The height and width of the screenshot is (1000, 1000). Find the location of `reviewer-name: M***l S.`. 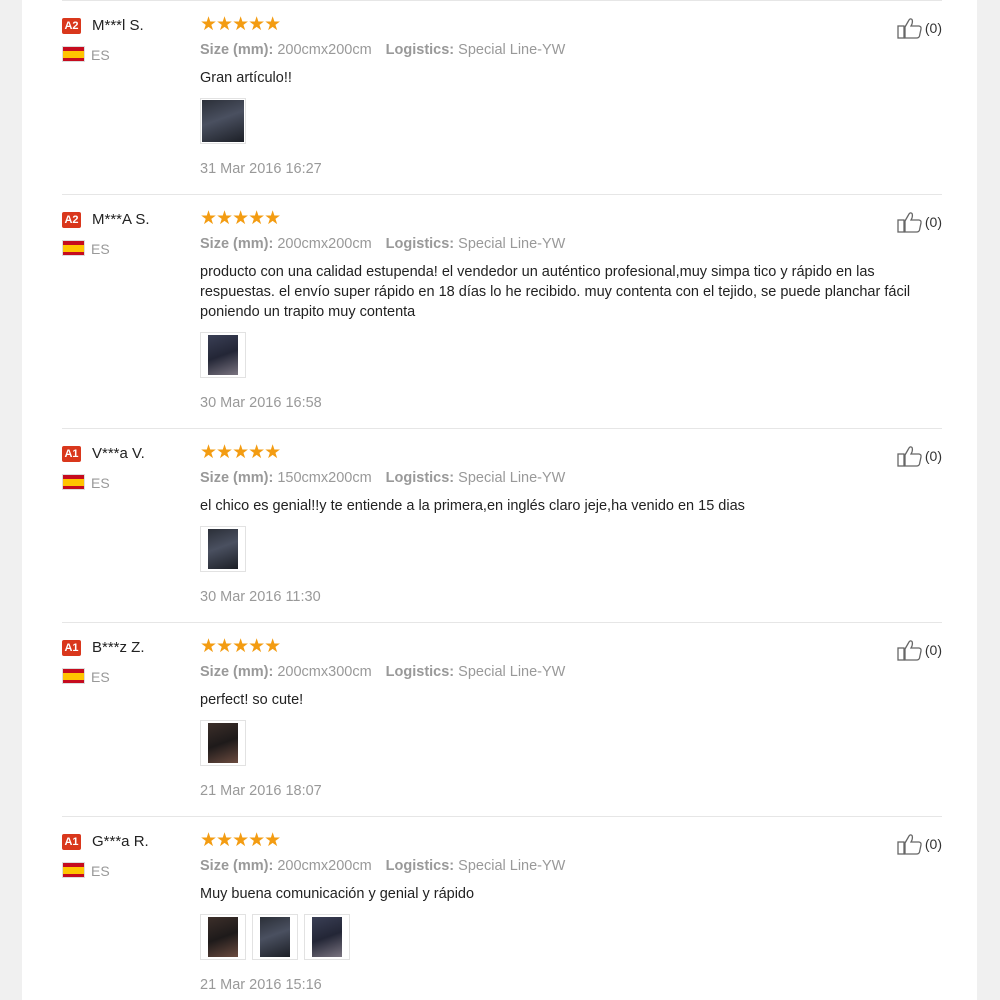

reviewer-name: M***l S. is located at coordinates (118, 25).